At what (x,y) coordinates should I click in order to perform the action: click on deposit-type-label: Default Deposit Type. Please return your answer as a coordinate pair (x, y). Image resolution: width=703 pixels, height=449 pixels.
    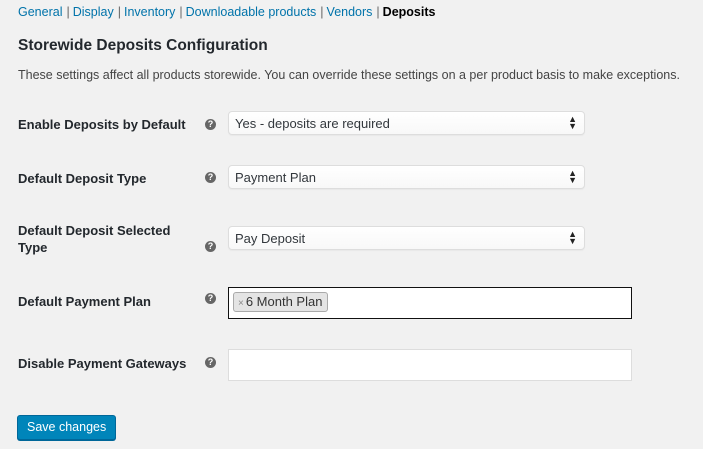
    Looking at the image, I should click on (82, 178).